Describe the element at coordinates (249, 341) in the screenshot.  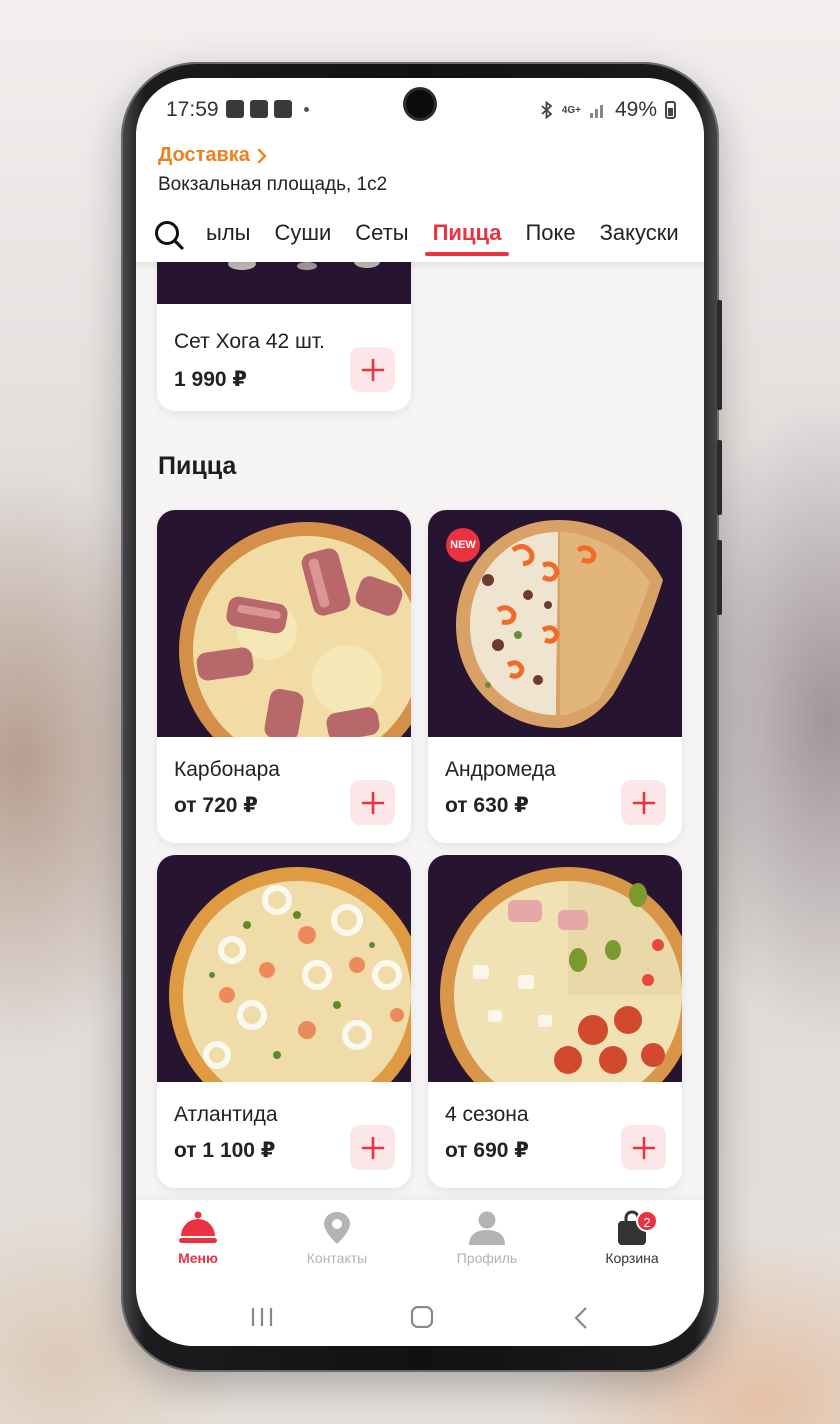
I see `product-name: Сет Хога 42 шт.` at that location.